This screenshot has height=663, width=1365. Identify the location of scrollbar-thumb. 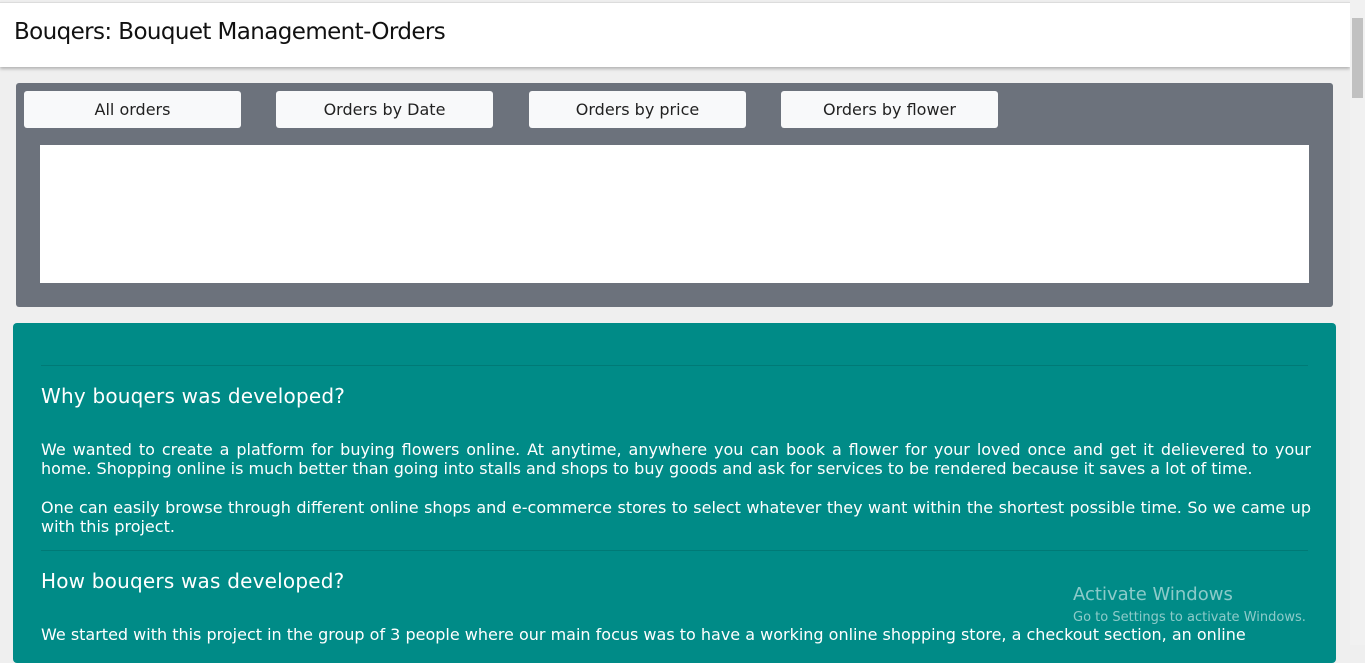
(1357, 58).